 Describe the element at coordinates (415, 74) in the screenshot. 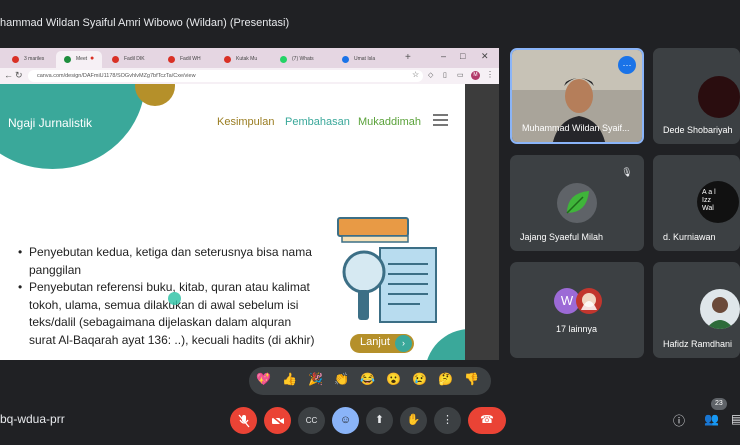

I see `bookmark-star-icon: ☆` at that location.